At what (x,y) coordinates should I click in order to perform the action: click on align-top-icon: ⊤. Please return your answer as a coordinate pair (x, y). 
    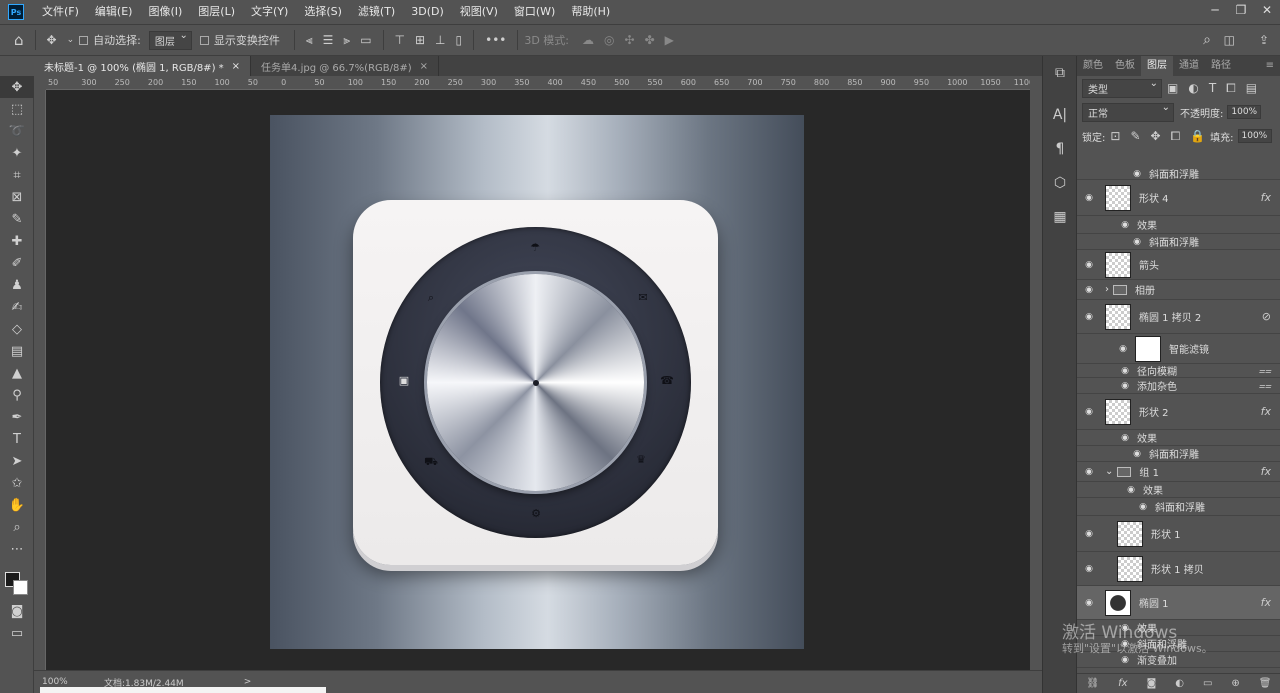
    Looking at the image, I should click on (400, 40).